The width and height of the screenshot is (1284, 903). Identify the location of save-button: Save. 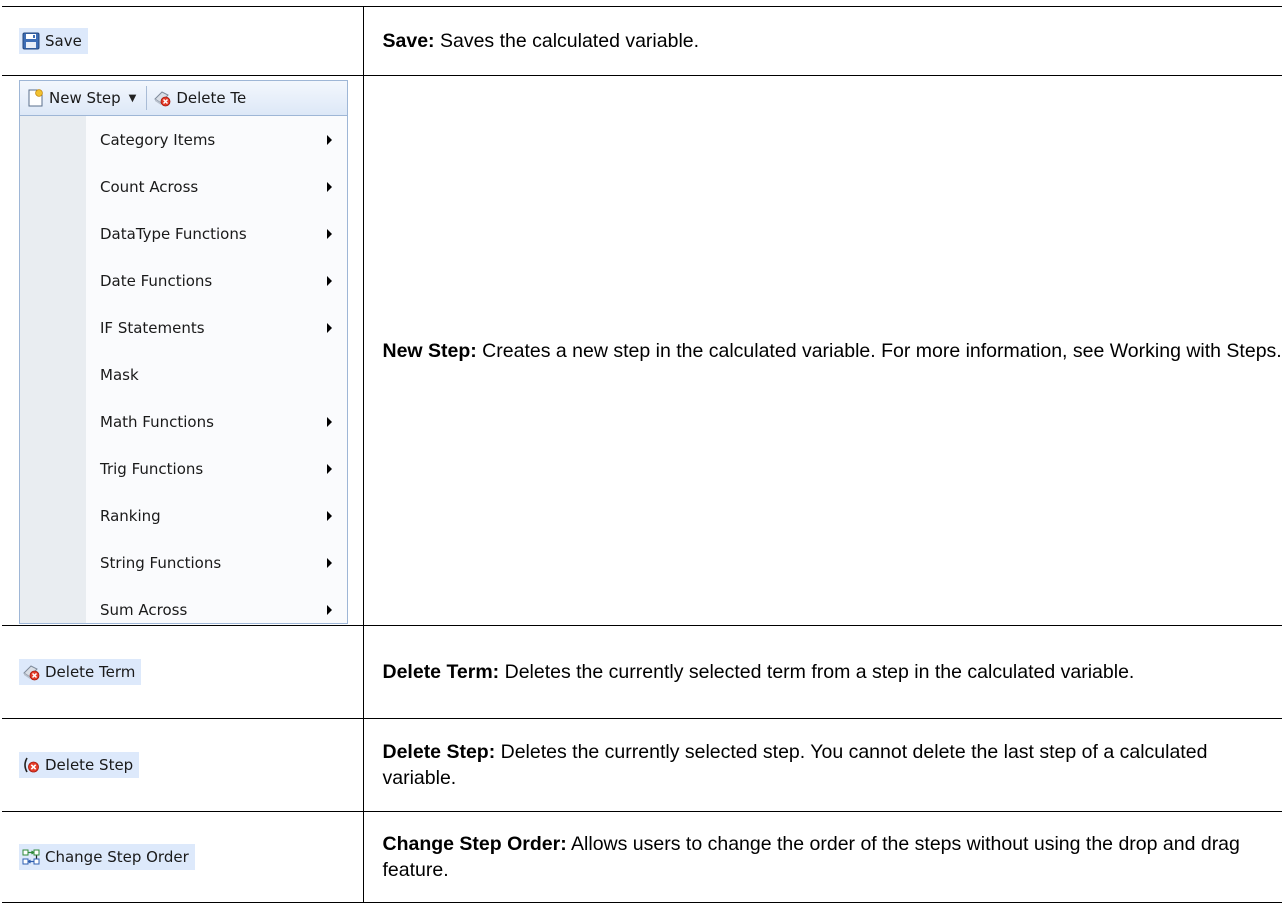
(53, 40).